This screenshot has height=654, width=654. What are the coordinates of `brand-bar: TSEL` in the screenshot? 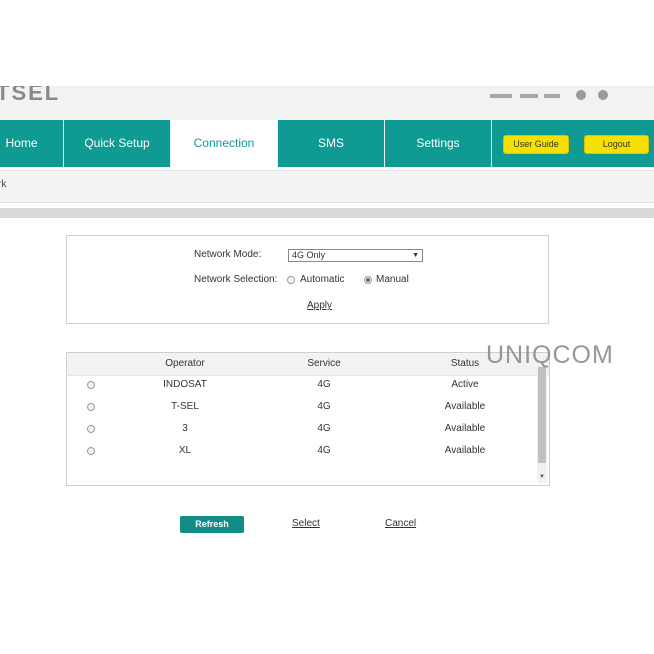 It's located at (327, 103).